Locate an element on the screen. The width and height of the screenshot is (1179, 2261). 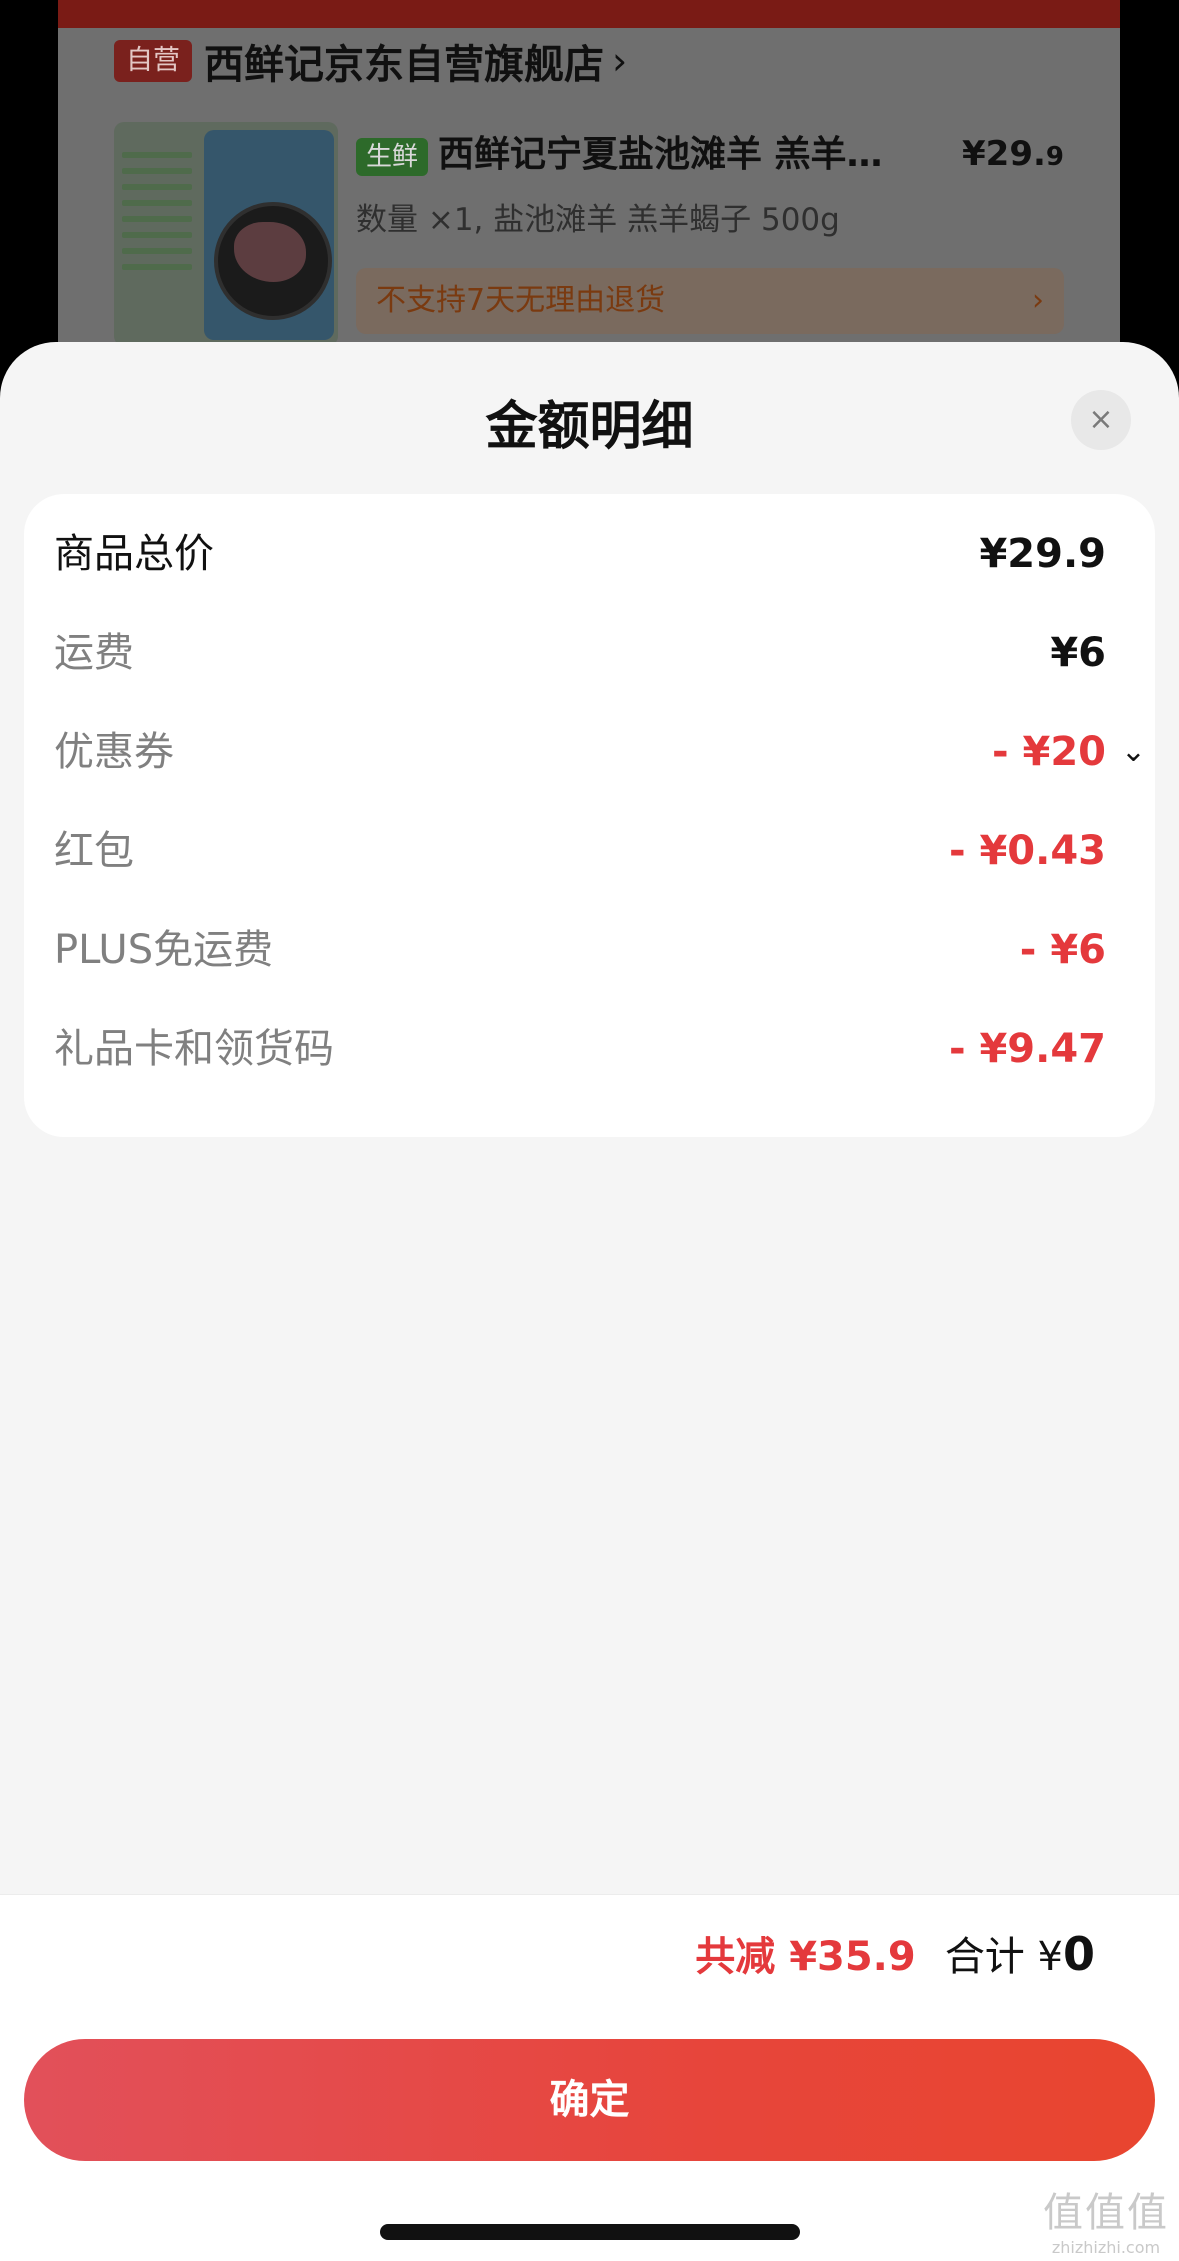
row-value: - ¥20 is located at coordinates (1048, 752).